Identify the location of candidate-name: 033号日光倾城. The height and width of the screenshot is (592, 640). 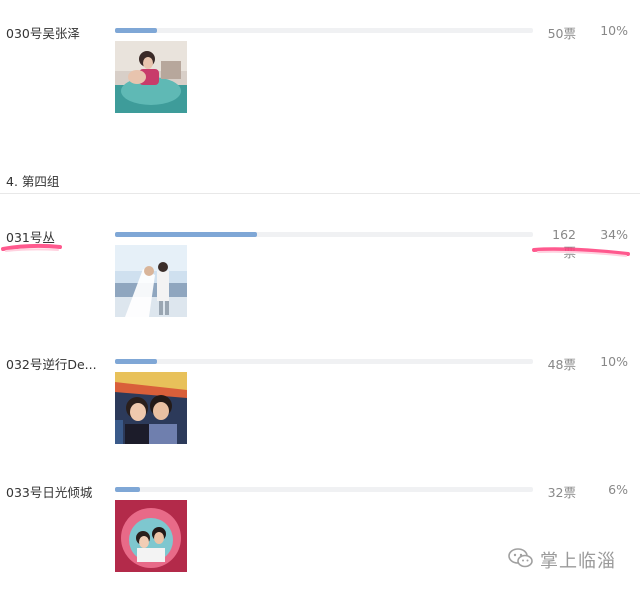
(49, 492).